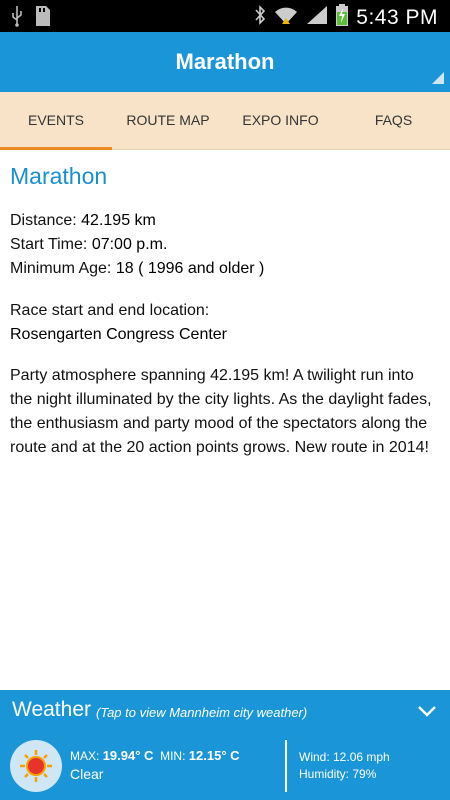 This screenshot has width=450, height=800. I want to click on tab-expo-info: EXPO INFO, so click(280, 121).